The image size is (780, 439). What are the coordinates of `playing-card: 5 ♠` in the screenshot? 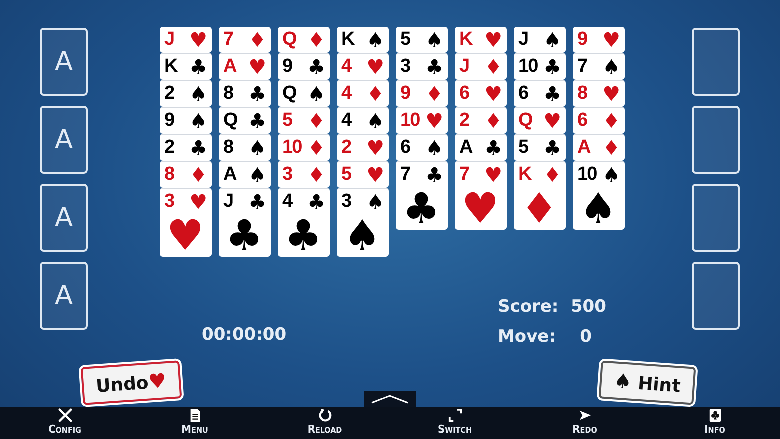 It's located at (422, 40).